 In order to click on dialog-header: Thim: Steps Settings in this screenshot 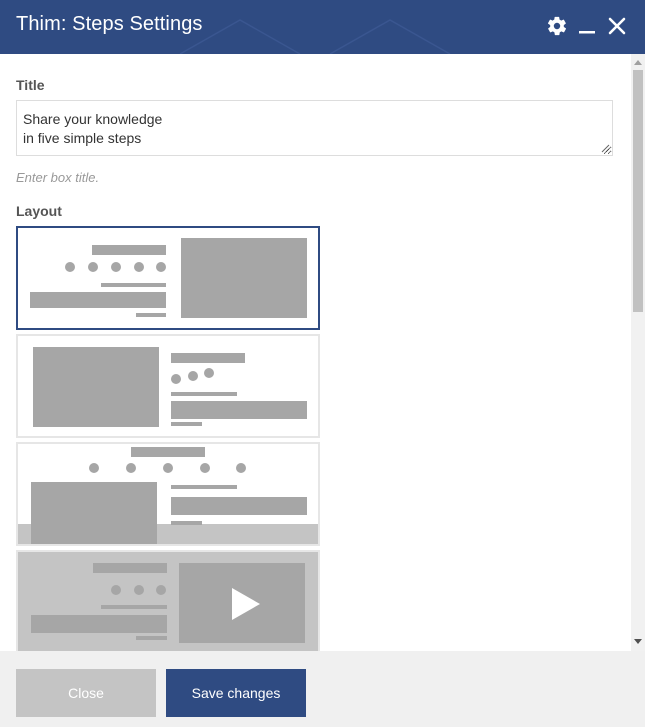, I will do `click(322, 27)`.